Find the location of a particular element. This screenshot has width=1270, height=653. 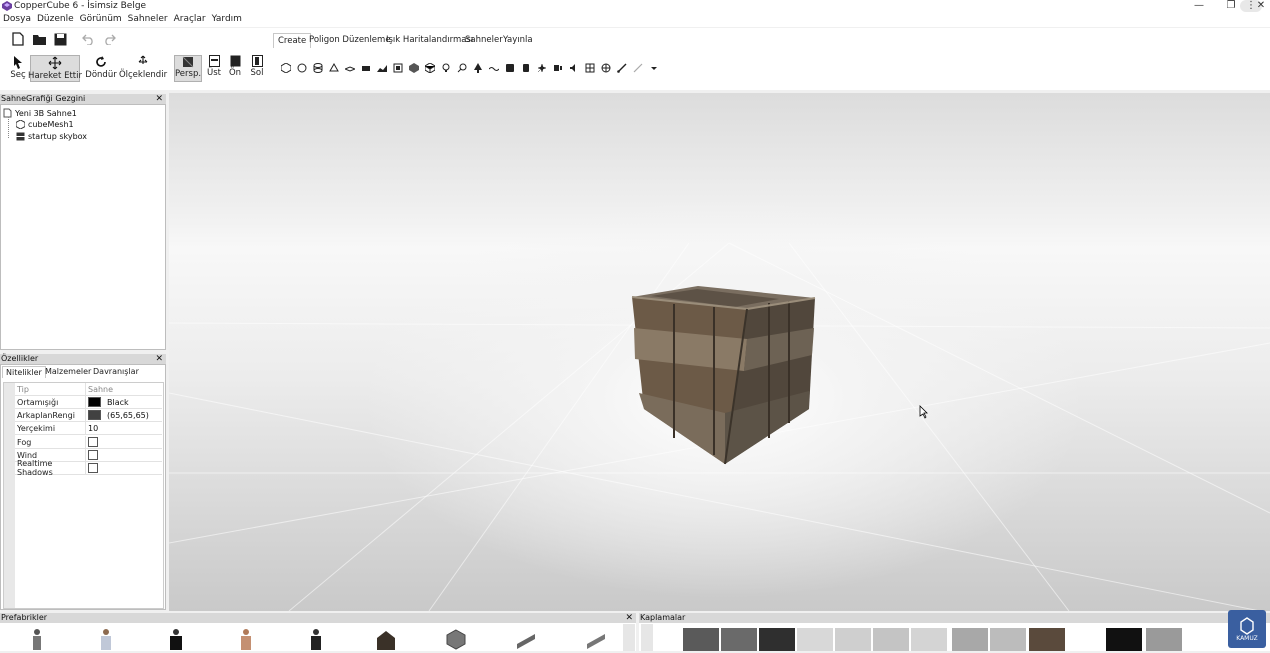

menu-tools: Araçlar is located at coordinates (190, 19).